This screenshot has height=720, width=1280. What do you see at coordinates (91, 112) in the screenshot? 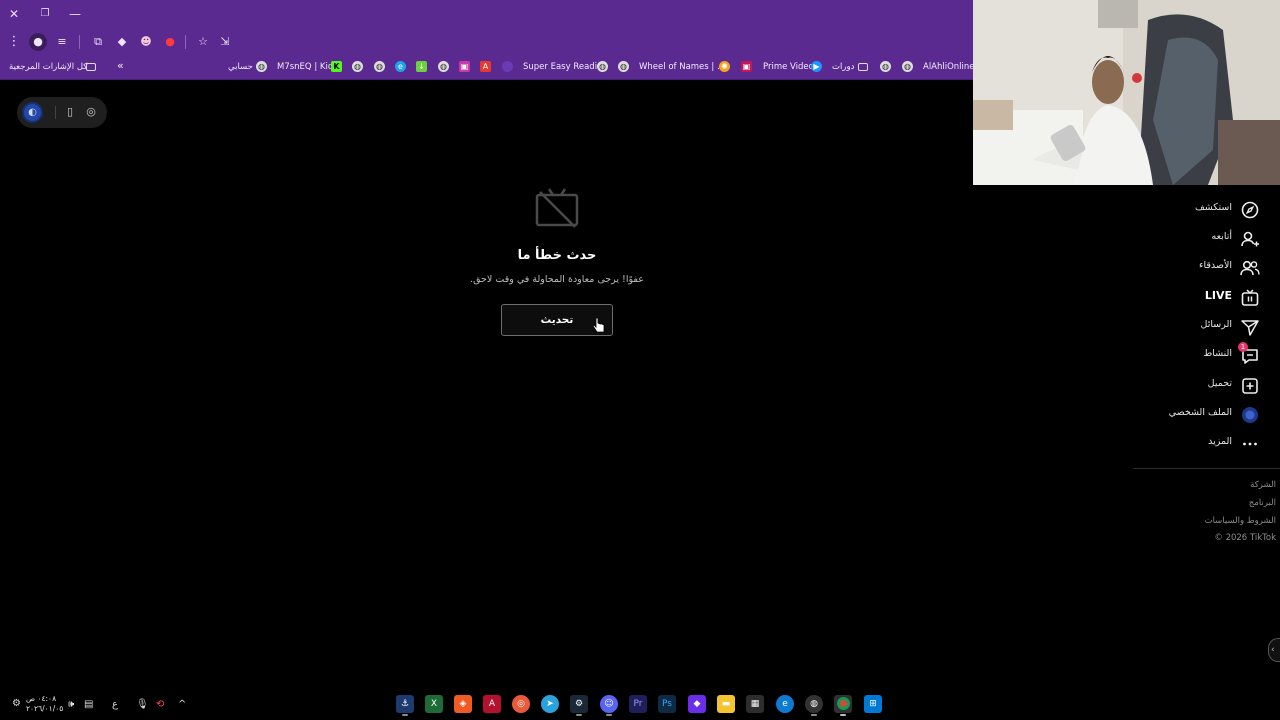
I see `compass-small-icon: ◎` at bounding box center [91, 112].